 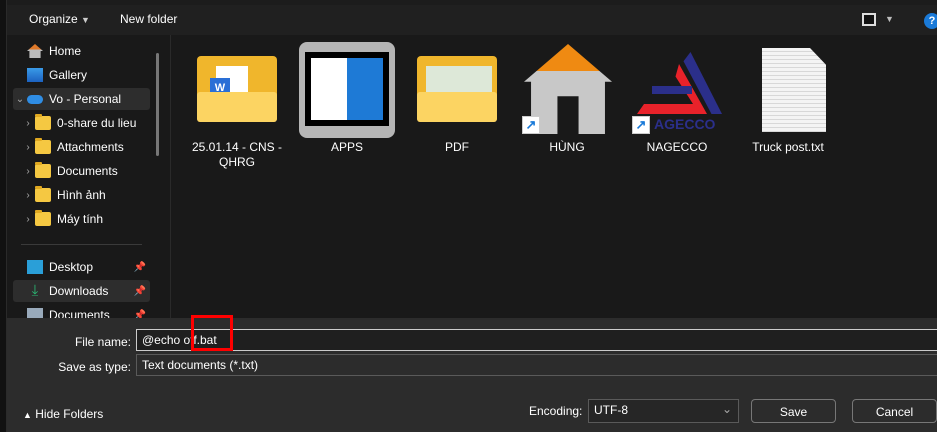 I want to click on nagecco-logo-icon: AGECCO ↗, so click(x=677, y=89).